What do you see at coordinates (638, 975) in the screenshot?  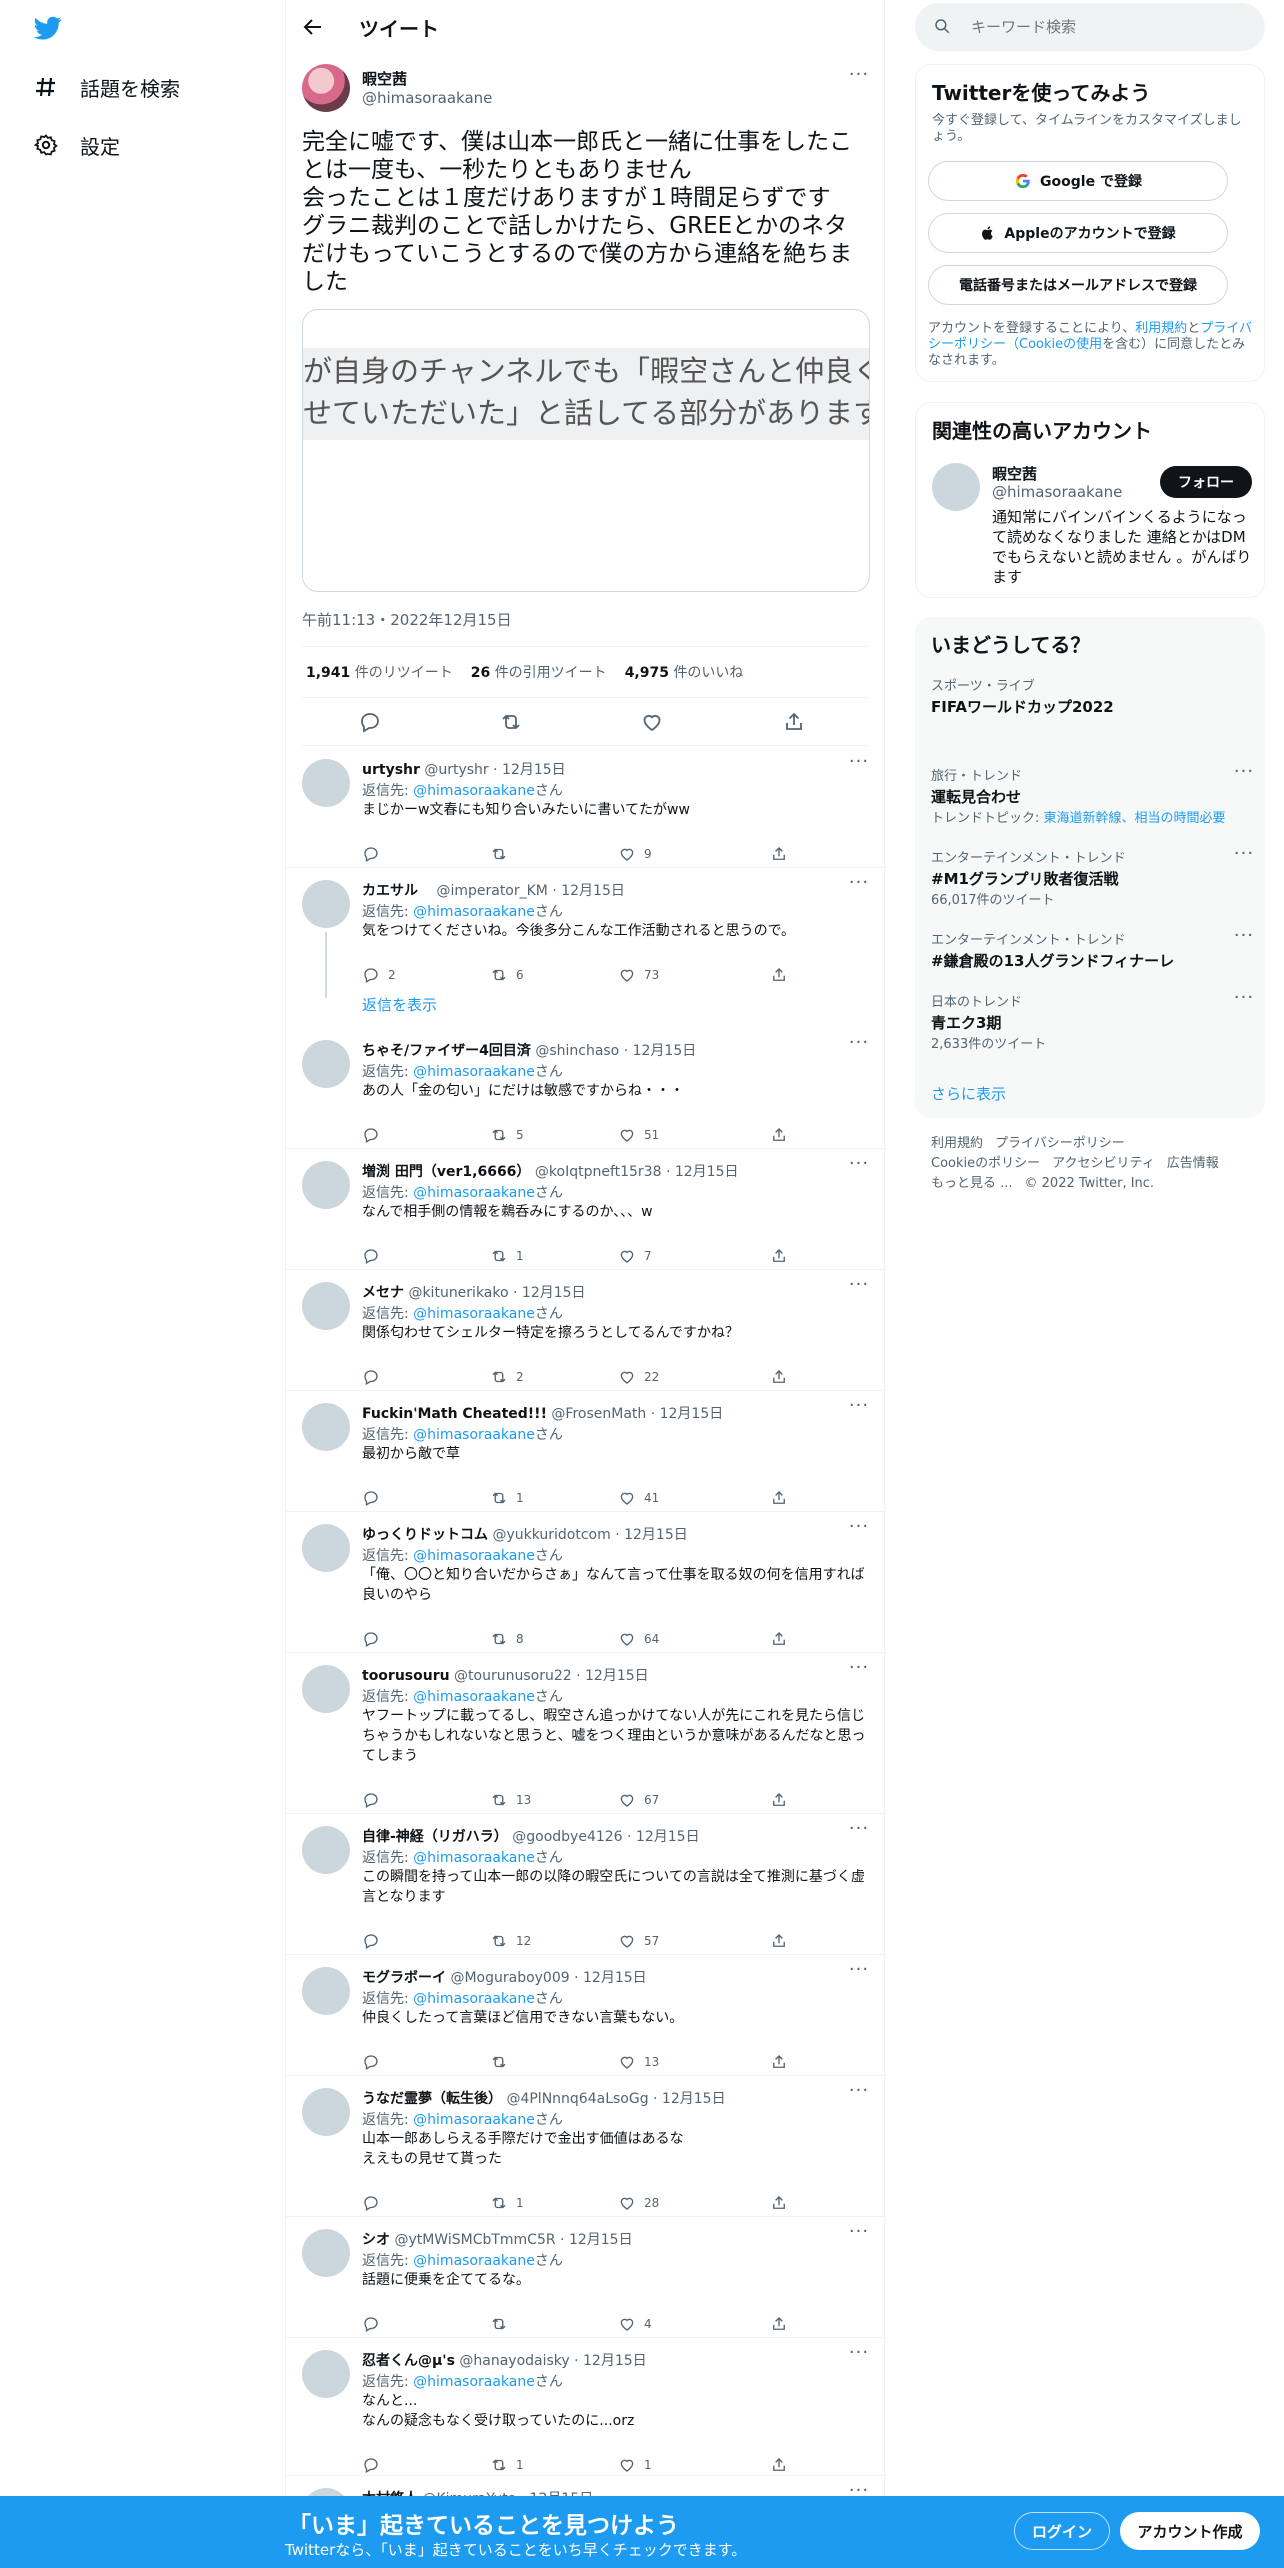 I see `like-button: 73` at bounding box center [638, 975].